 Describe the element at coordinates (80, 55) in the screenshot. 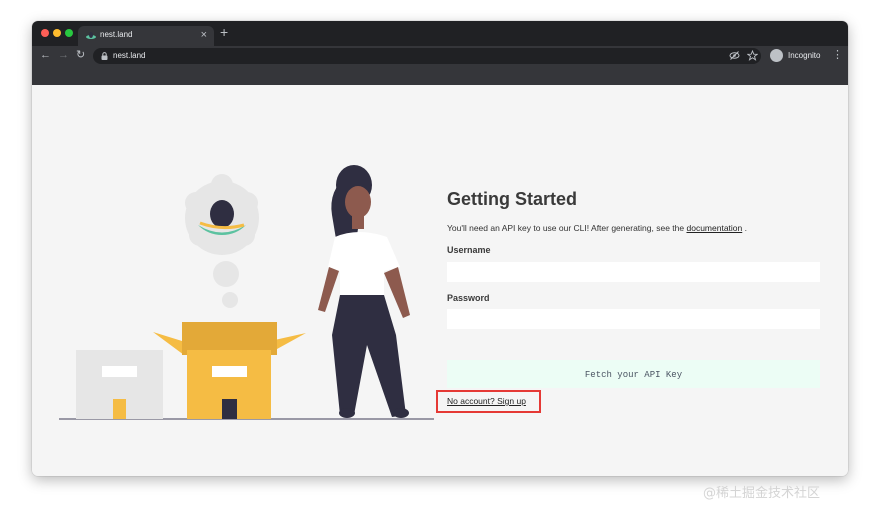

I see `reload-icon: ↻` at that location.